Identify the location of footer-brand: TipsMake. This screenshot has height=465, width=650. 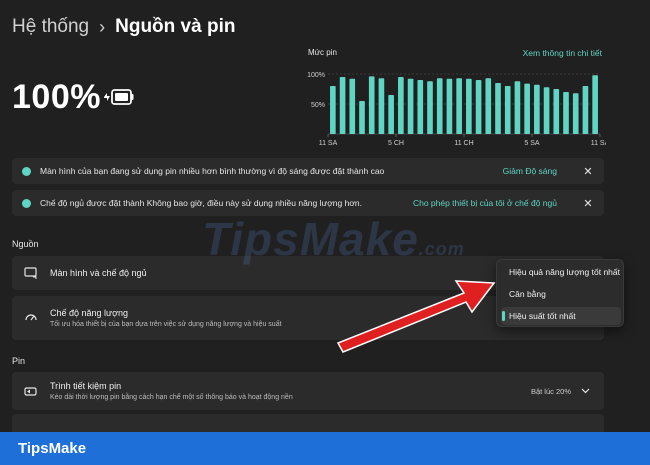
(52, 448).